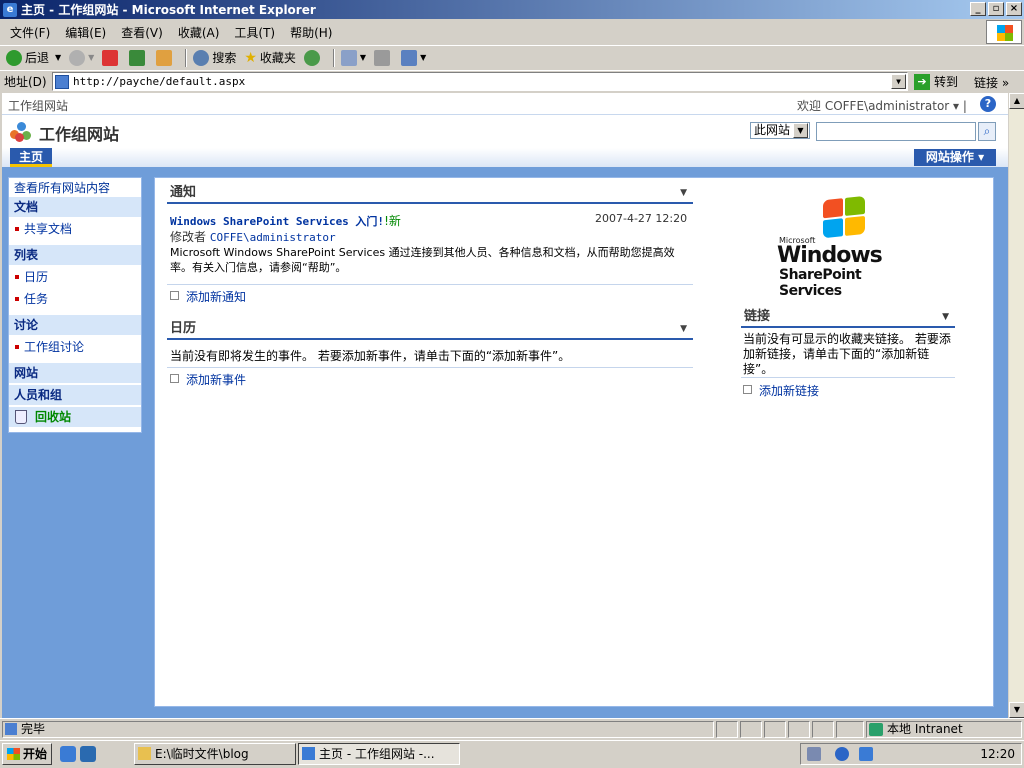  I want to click on media-icon, so click(311, 57).